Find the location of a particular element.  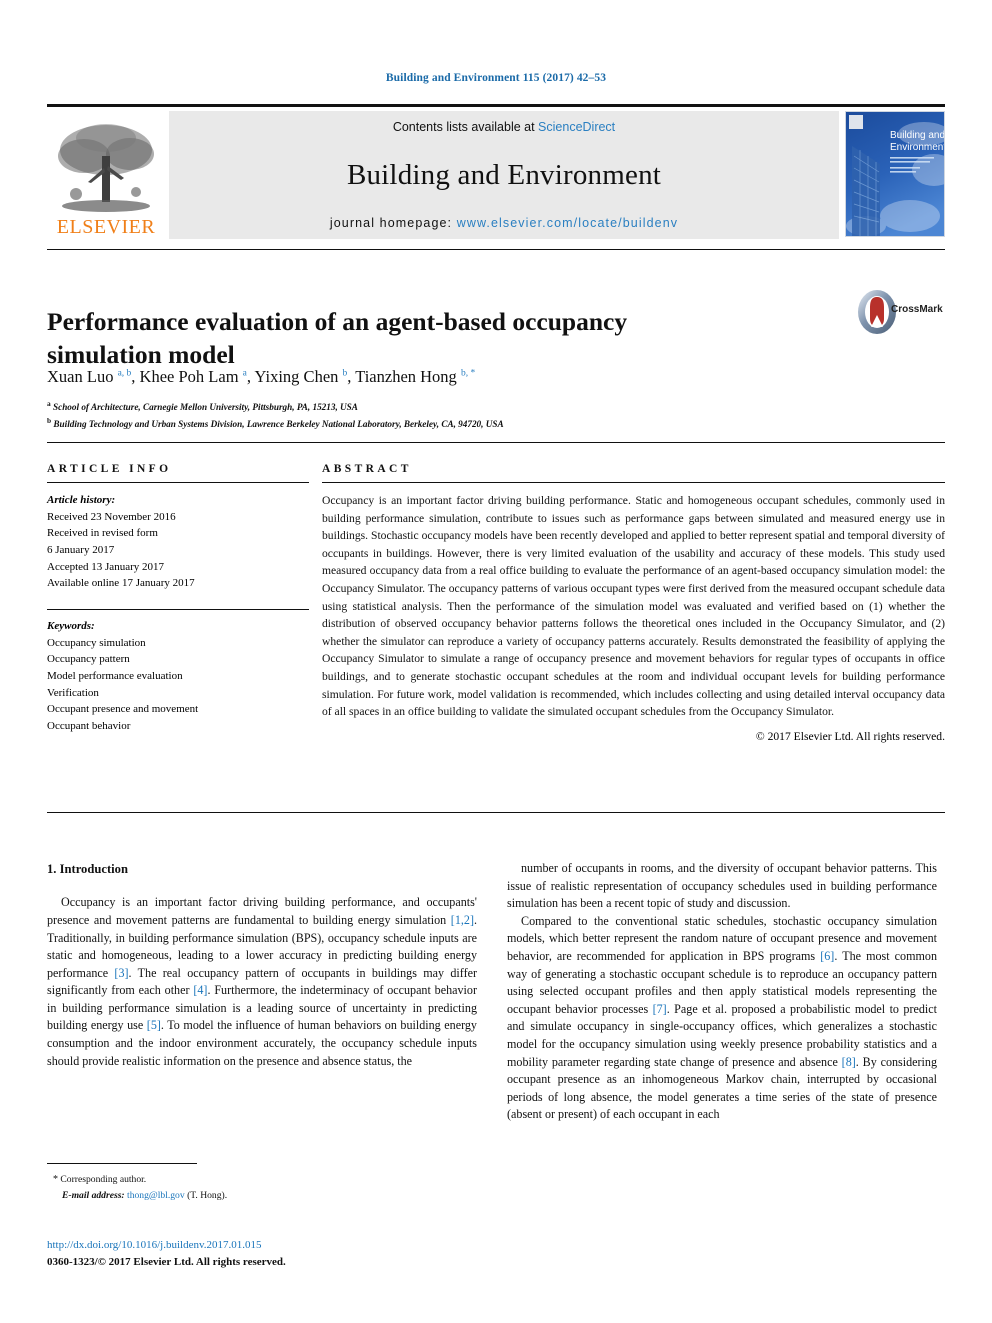

info-divider-top is located at coordinates (496, 442).